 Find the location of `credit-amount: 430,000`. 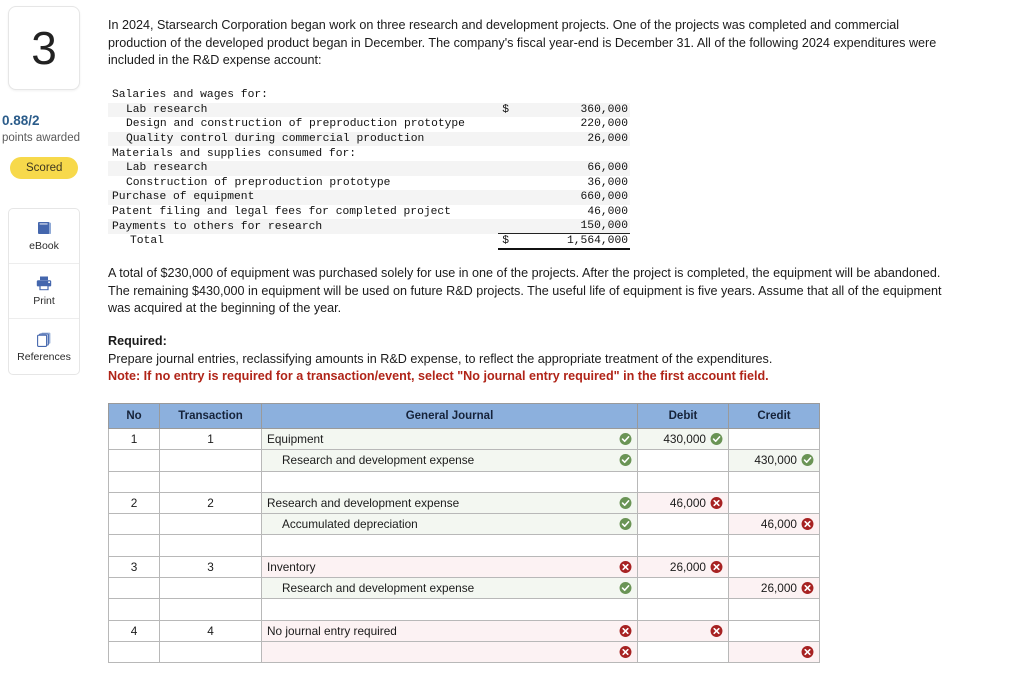

credit-amount: 430,000 is located at coordinates (775, 460).